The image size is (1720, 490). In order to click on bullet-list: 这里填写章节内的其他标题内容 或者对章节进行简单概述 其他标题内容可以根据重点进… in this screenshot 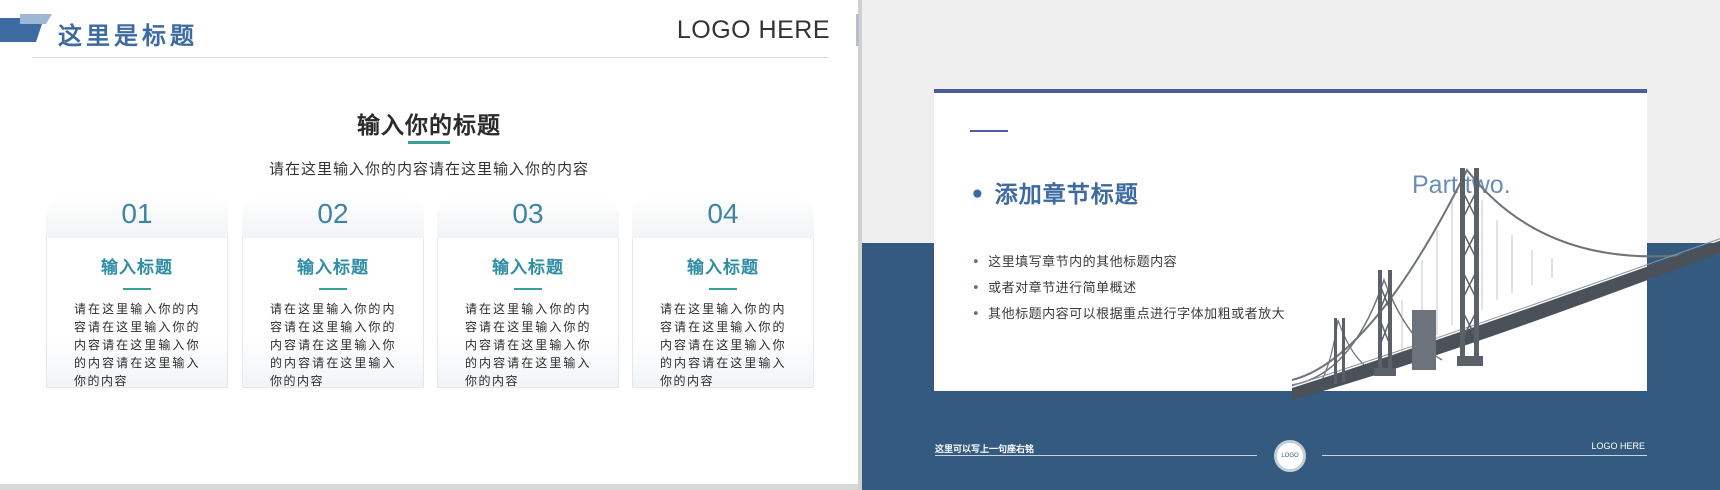, I will do `click(1128, 289)`.